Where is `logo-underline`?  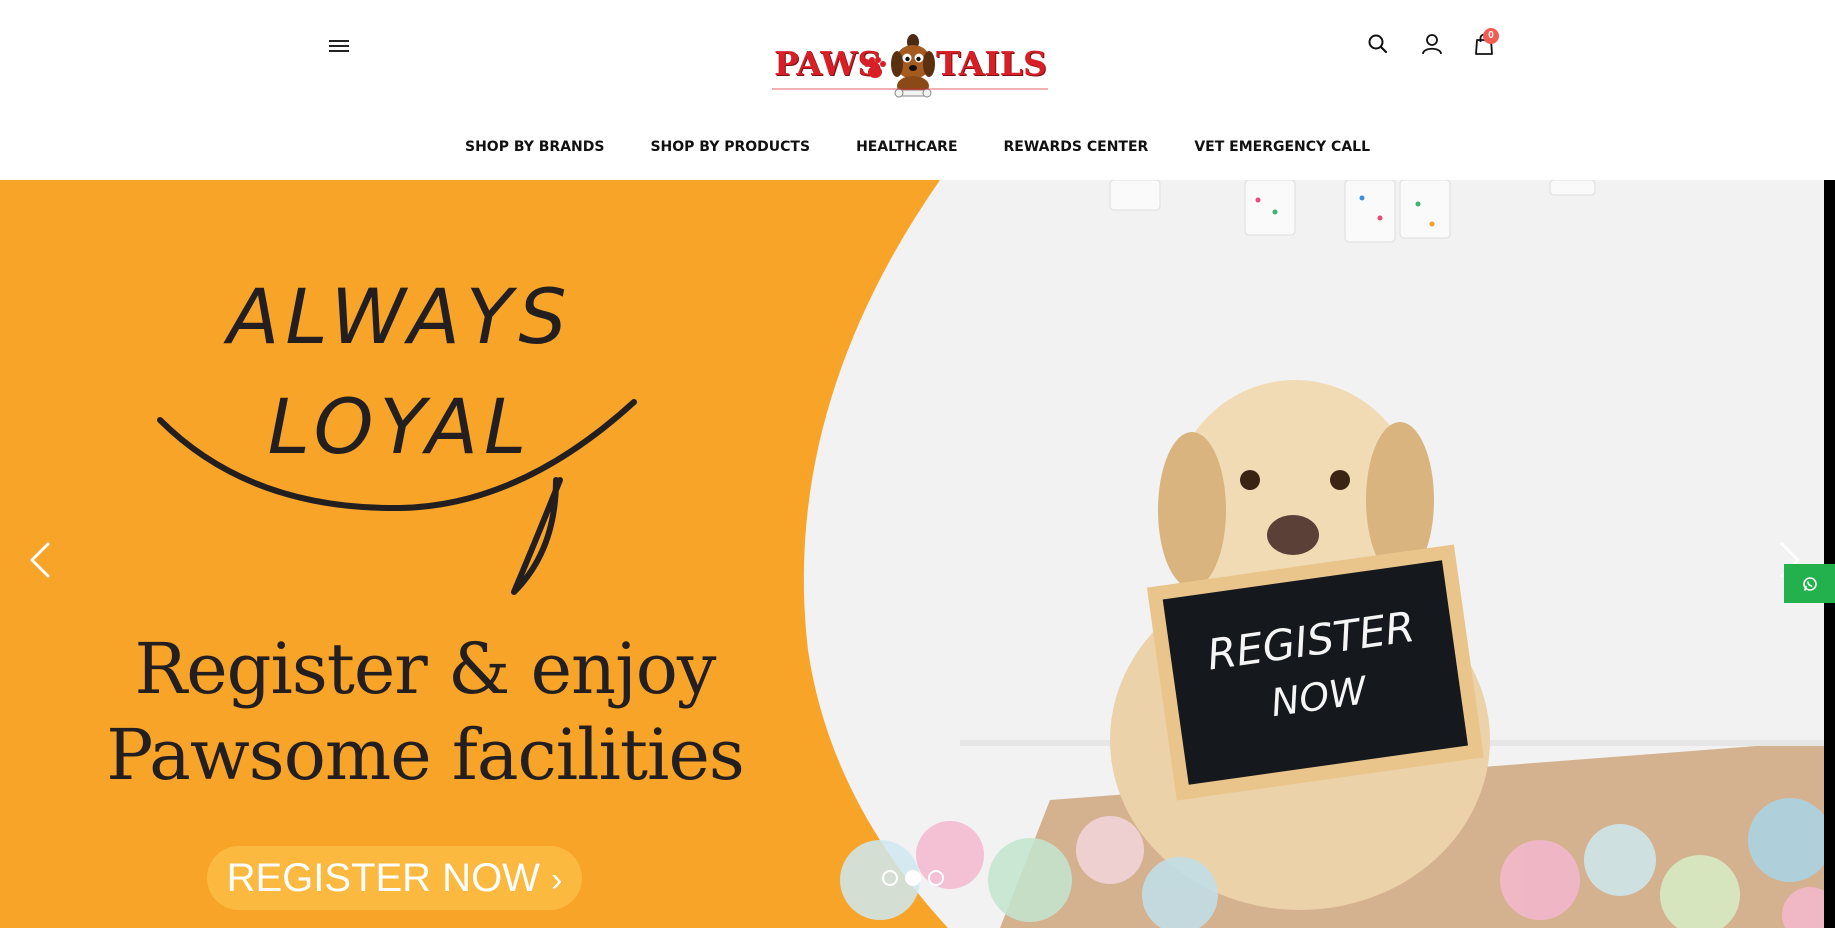
logo-underline is located at coordinates (910, 89).